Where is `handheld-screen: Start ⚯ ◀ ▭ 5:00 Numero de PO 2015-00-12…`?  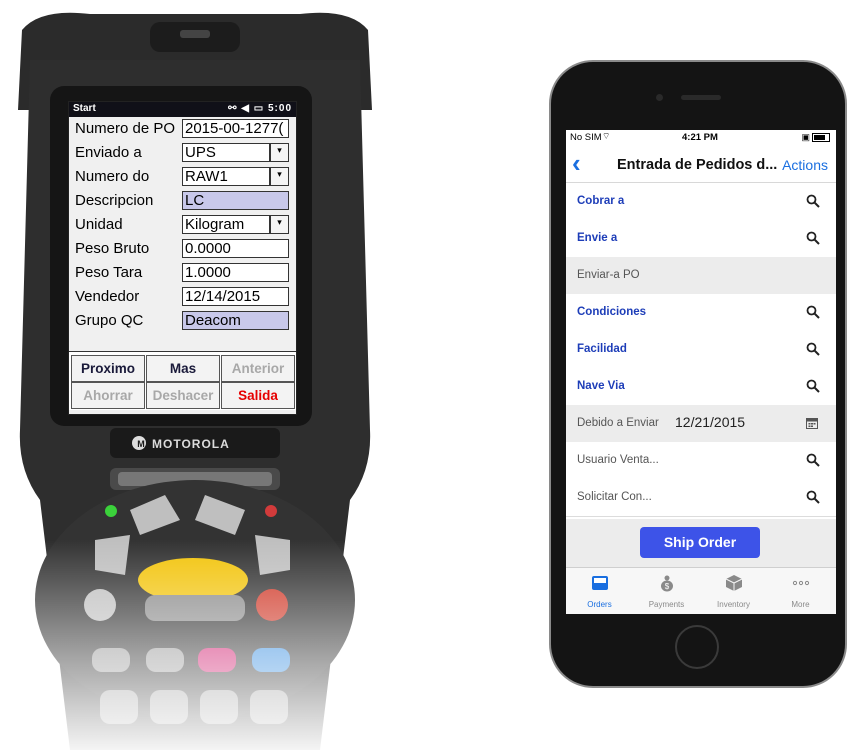
handheld-screen: Start ⚯ ◀ ▭ 5:00 Numero de PO 2015-00-12… is located at coordinates (182, 258).